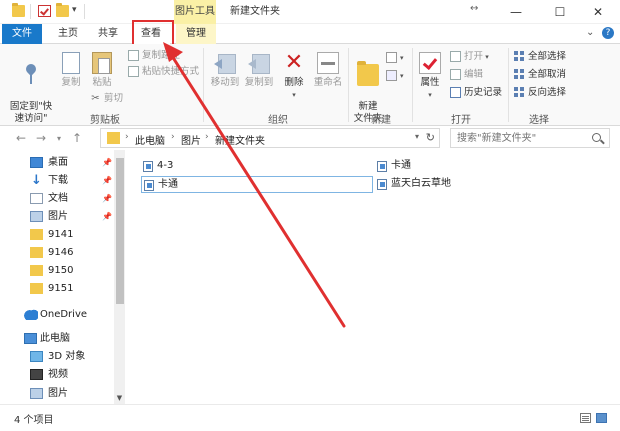  Describe the element at coordinates (154, 56) in the screenshot. I see `copy-path-button: 复制路径` at that location.